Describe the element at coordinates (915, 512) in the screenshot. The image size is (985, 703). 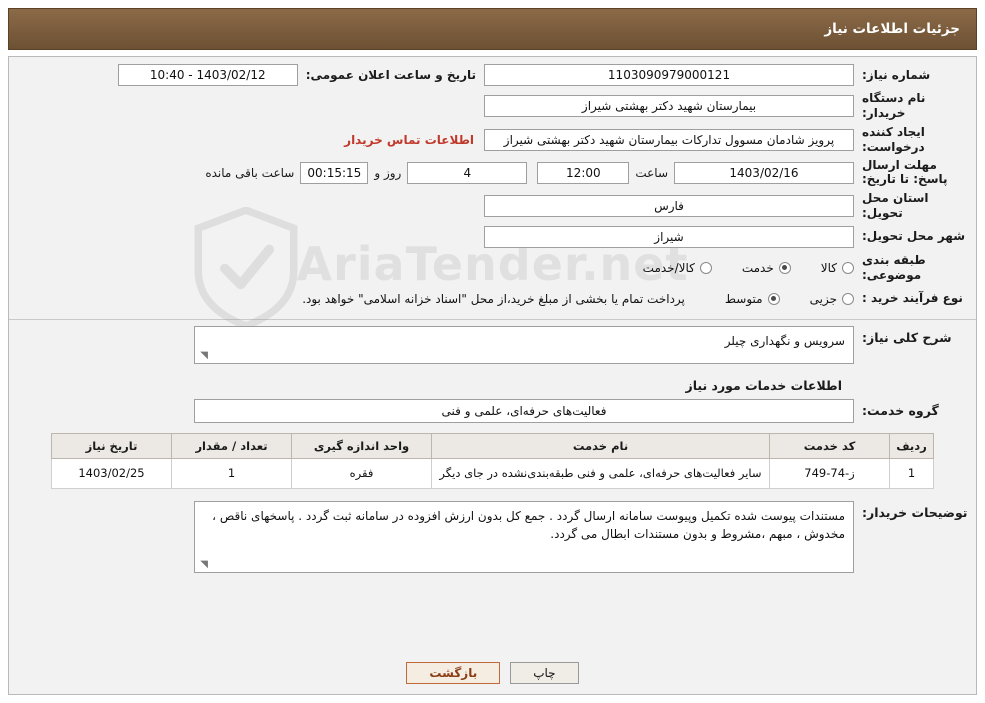
I see `buyer-notes-label: توضیحات خریدار:` at that location.